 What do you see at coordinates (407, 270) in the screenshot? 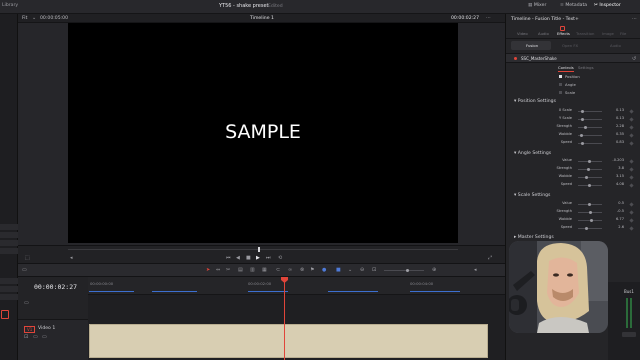
I see `zoom-slider-knob` at bounding box center [407, 270].